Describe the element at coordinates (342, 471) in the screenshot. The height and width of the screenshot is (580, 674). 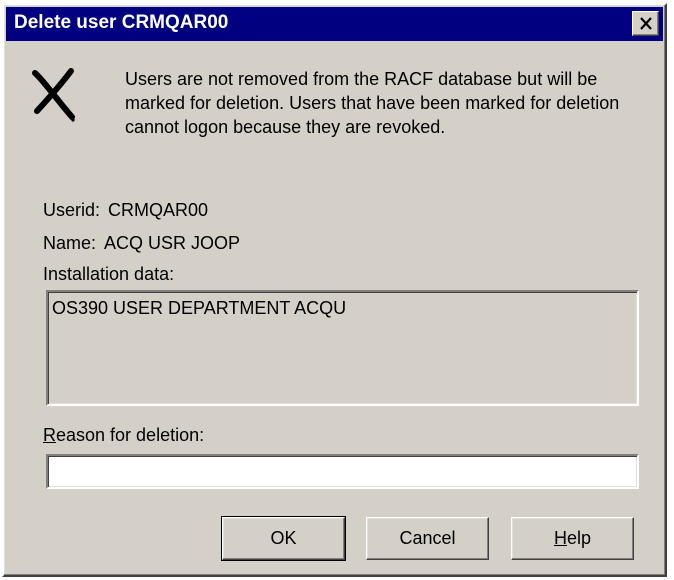
I see `reason-input` at that location.